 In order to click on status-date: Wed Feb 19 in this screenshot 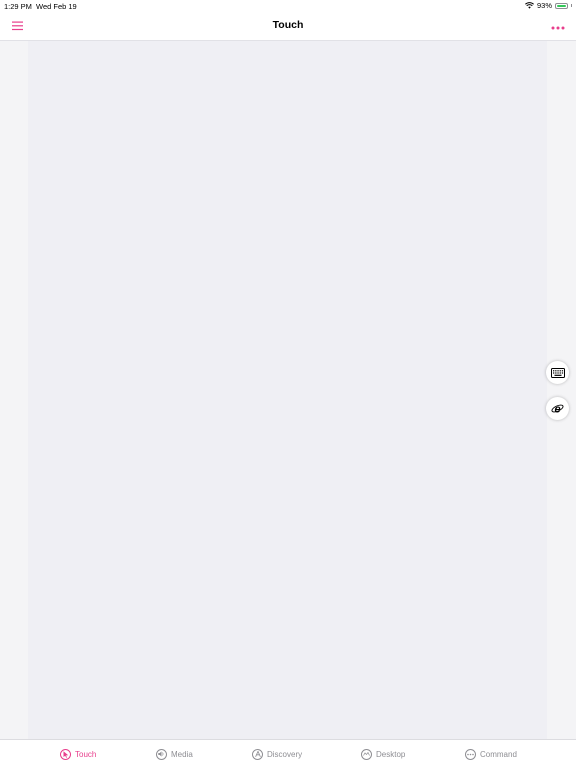, I will do `click(56, 6)`.